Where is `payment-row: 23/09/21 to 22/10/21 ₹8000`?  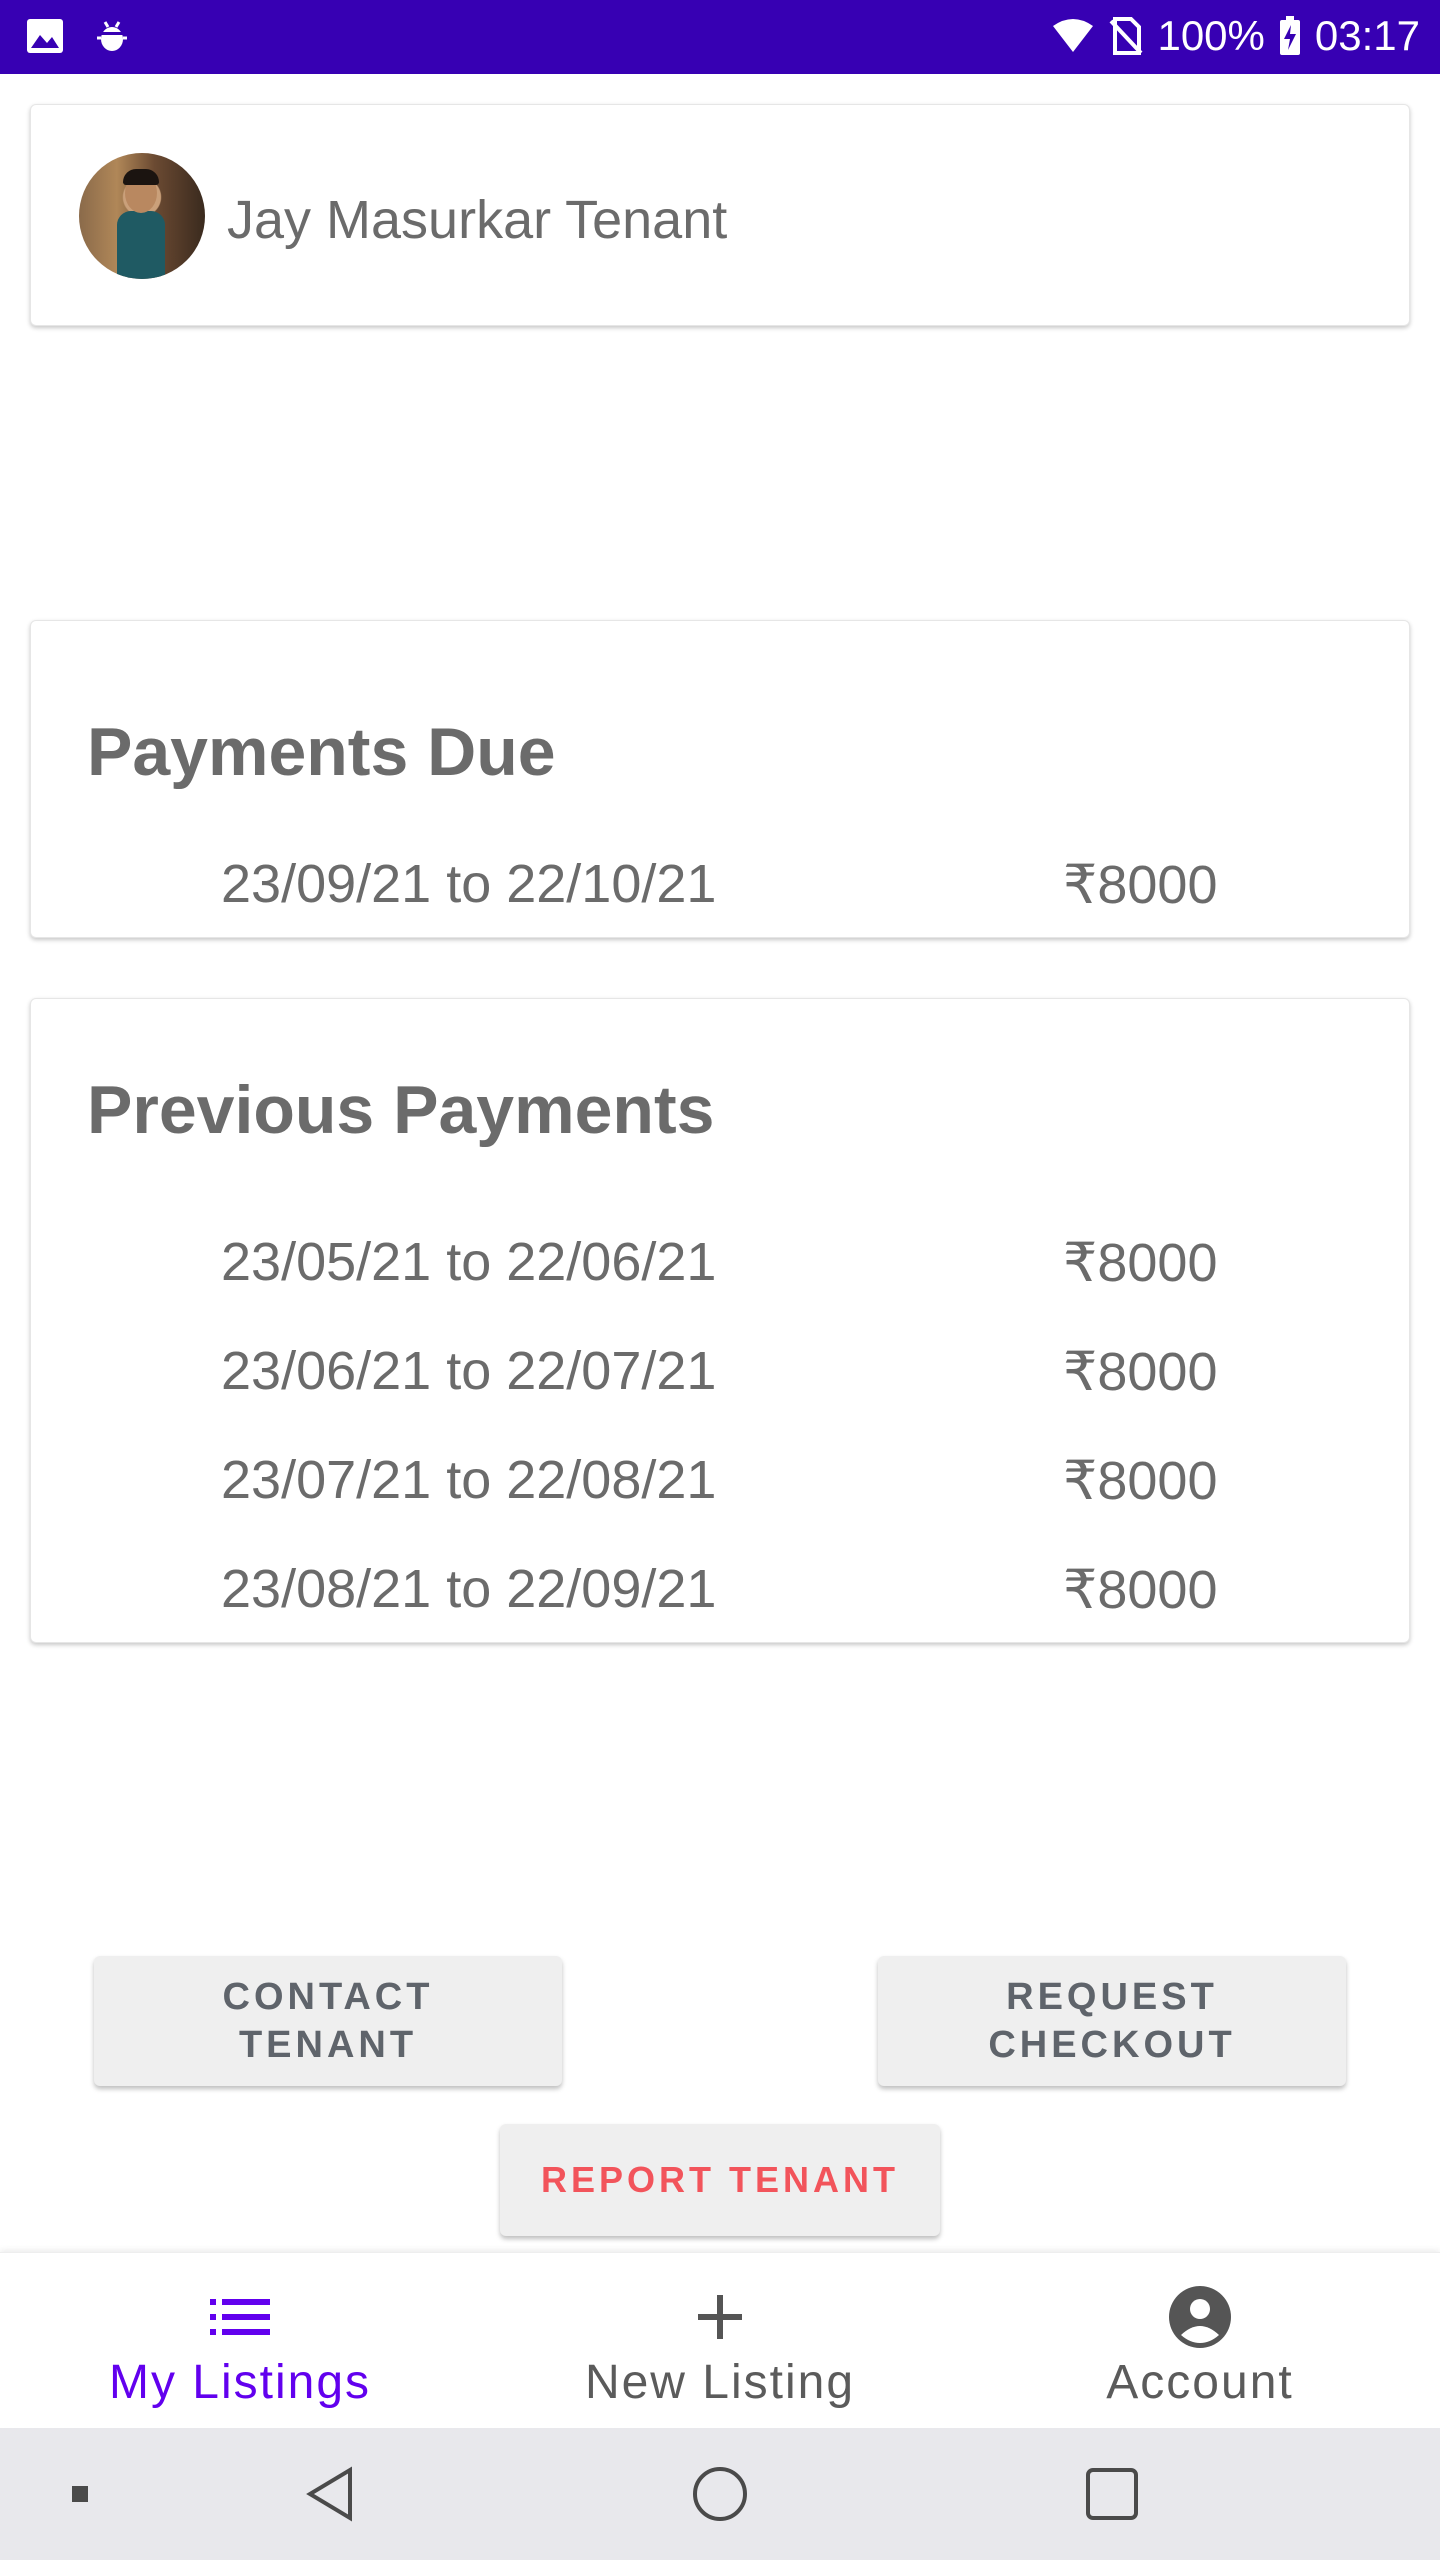
payment-row: 23/09/21 to 22/10/21 ₹8000 is located at coordinates (720, 888).